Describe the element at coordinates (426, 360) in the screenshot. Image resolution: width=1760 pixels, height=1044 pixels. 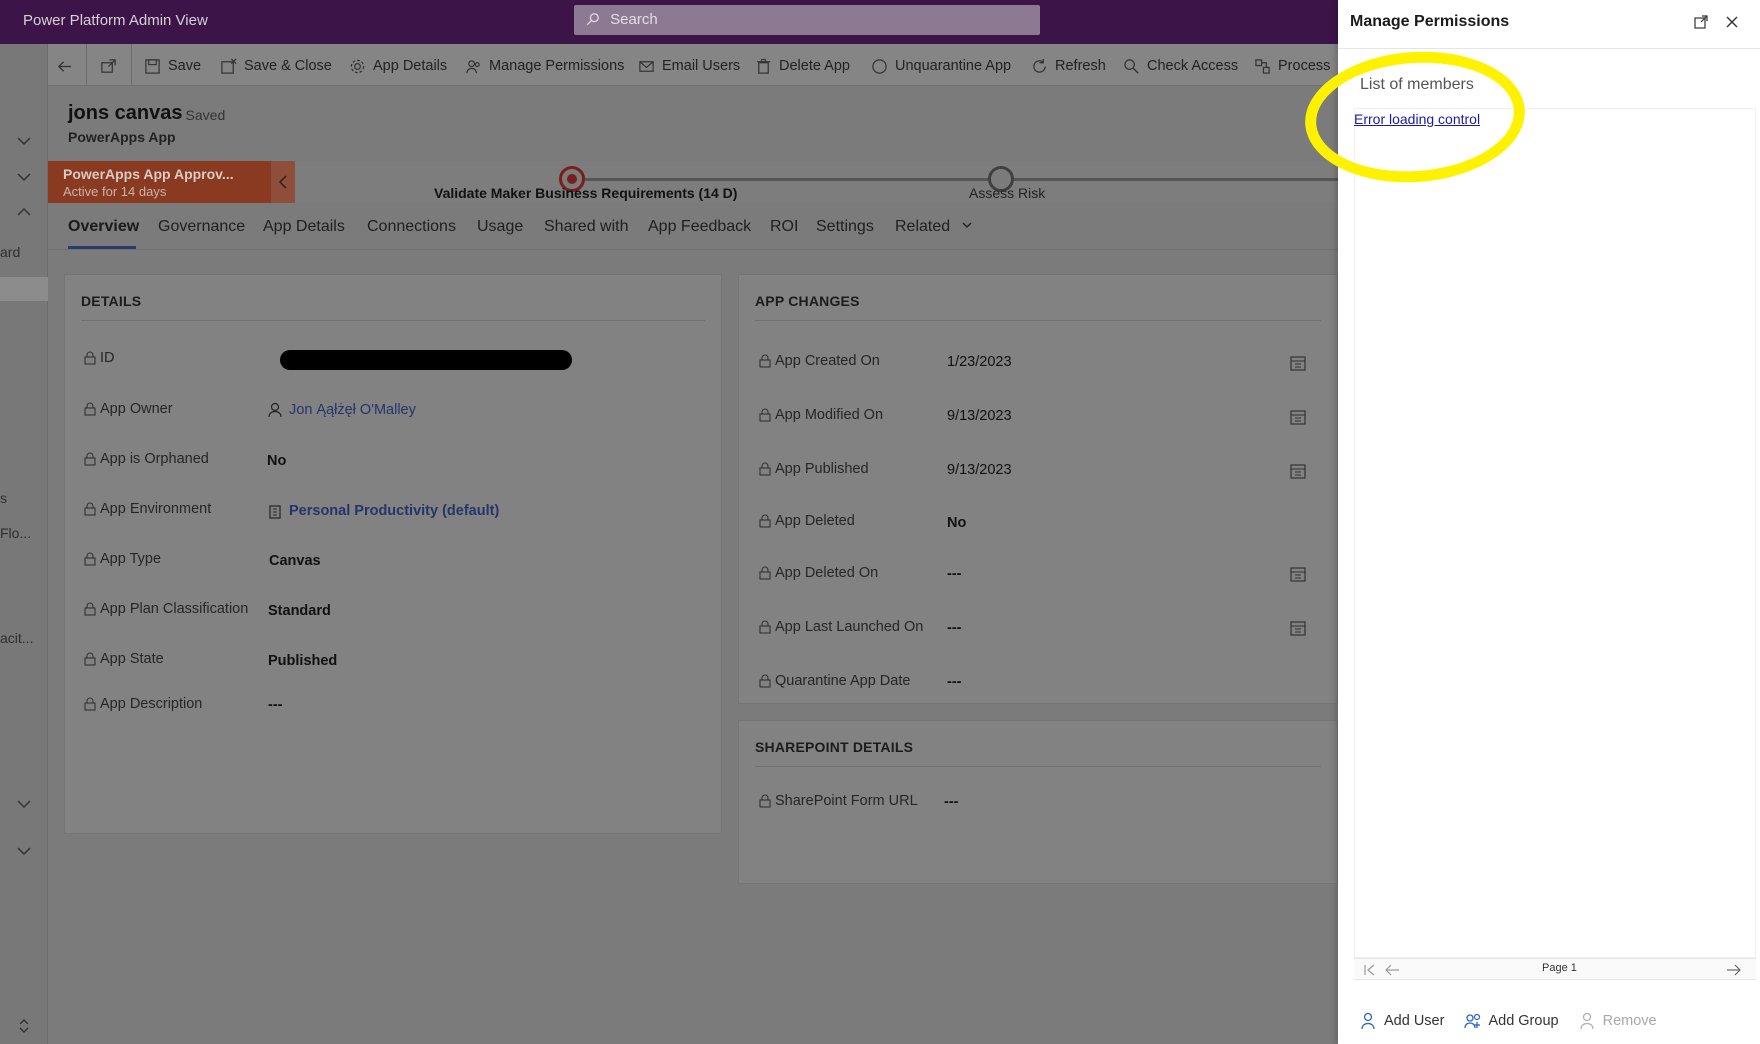
I see `redaction-mark` at that location.